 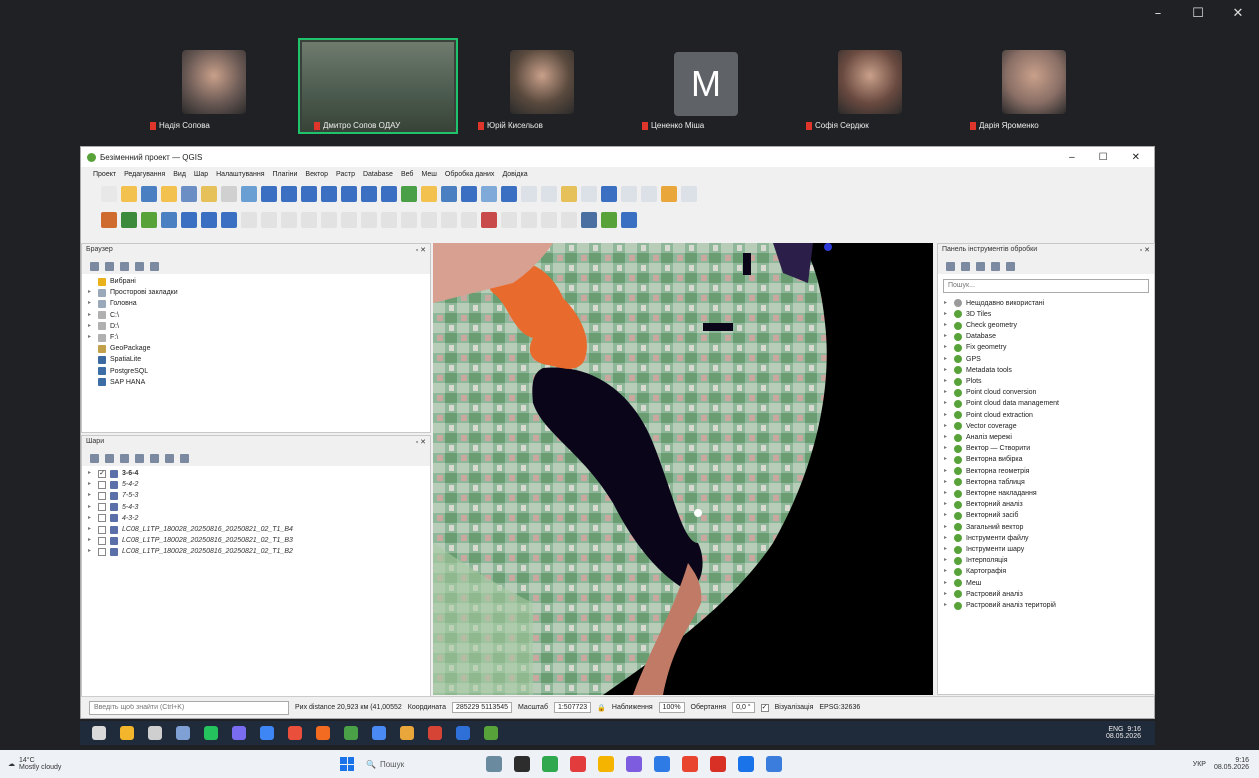 I want to click on python-icon, so click(x=950, y=266).